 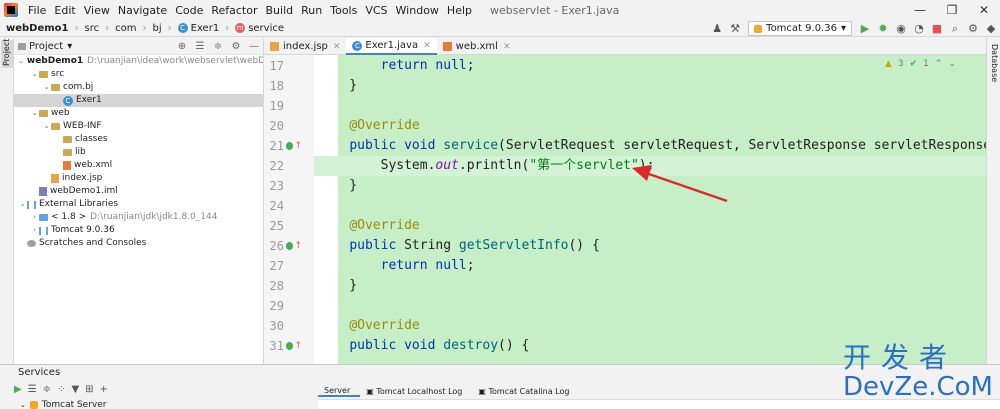 I want to click on tab-tomcat-localhost-log: ▣ Tomcat Localhost Log, so click(x=416, y=391).